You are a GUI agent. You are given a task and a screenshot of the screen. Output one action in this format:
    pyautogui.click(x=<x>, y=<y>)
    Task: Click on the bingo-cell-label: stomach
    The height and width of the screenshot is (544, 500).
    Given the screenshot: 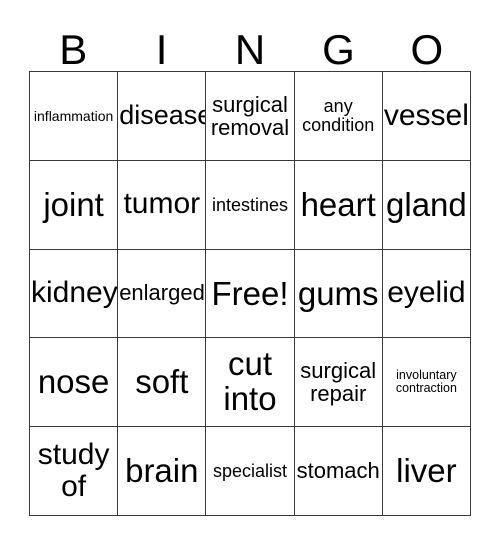 What is the action you would take?
    pyautogui.click(x=338, y=470)
    